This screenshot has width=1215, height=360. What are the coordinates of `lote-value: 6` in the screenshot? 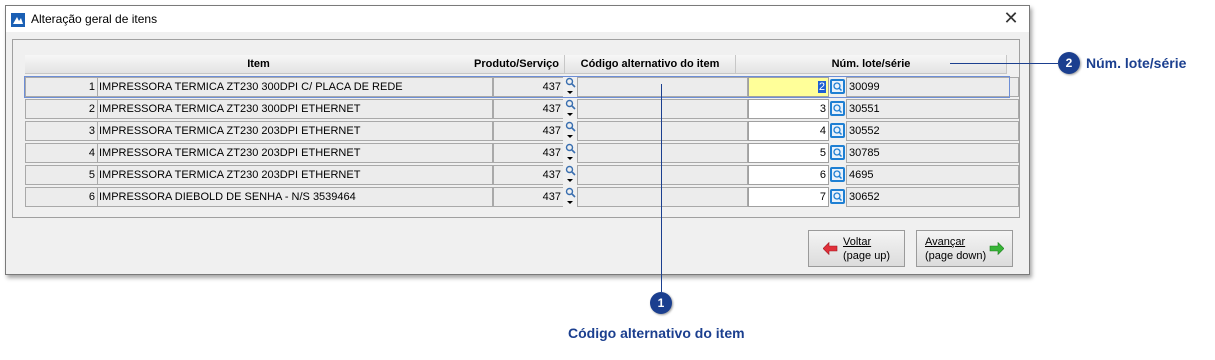 It's located at (822, 175).